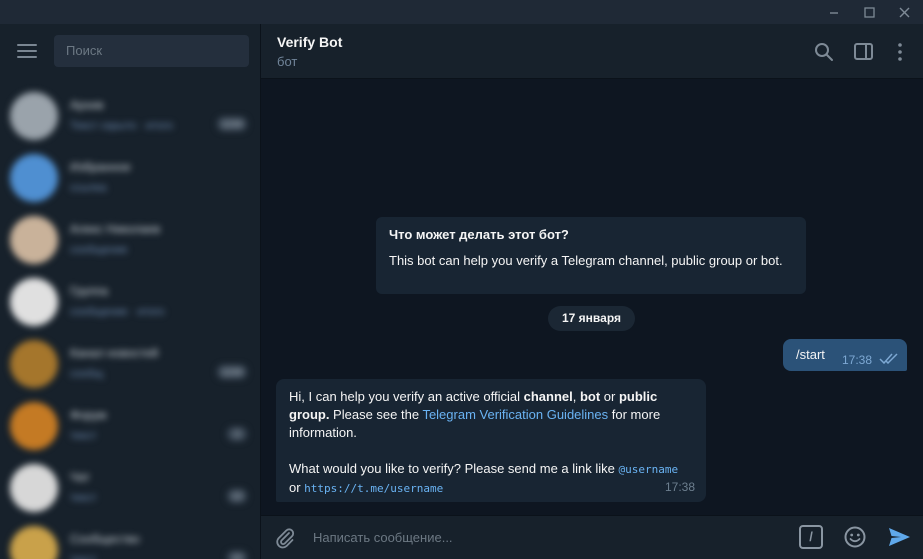 The height and width of the screenshot is (559, 923). Describe the element at coordinates (824, 52) in the screenshot. I see `search-icon` at that location.